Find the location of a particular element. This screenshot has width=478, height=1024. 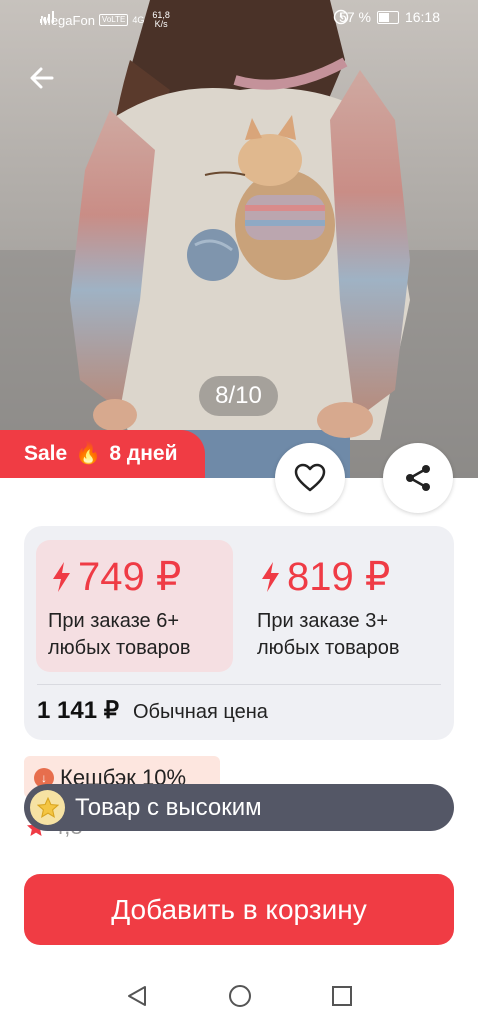

nav-recents-icon is located at coordinates (342, 996).